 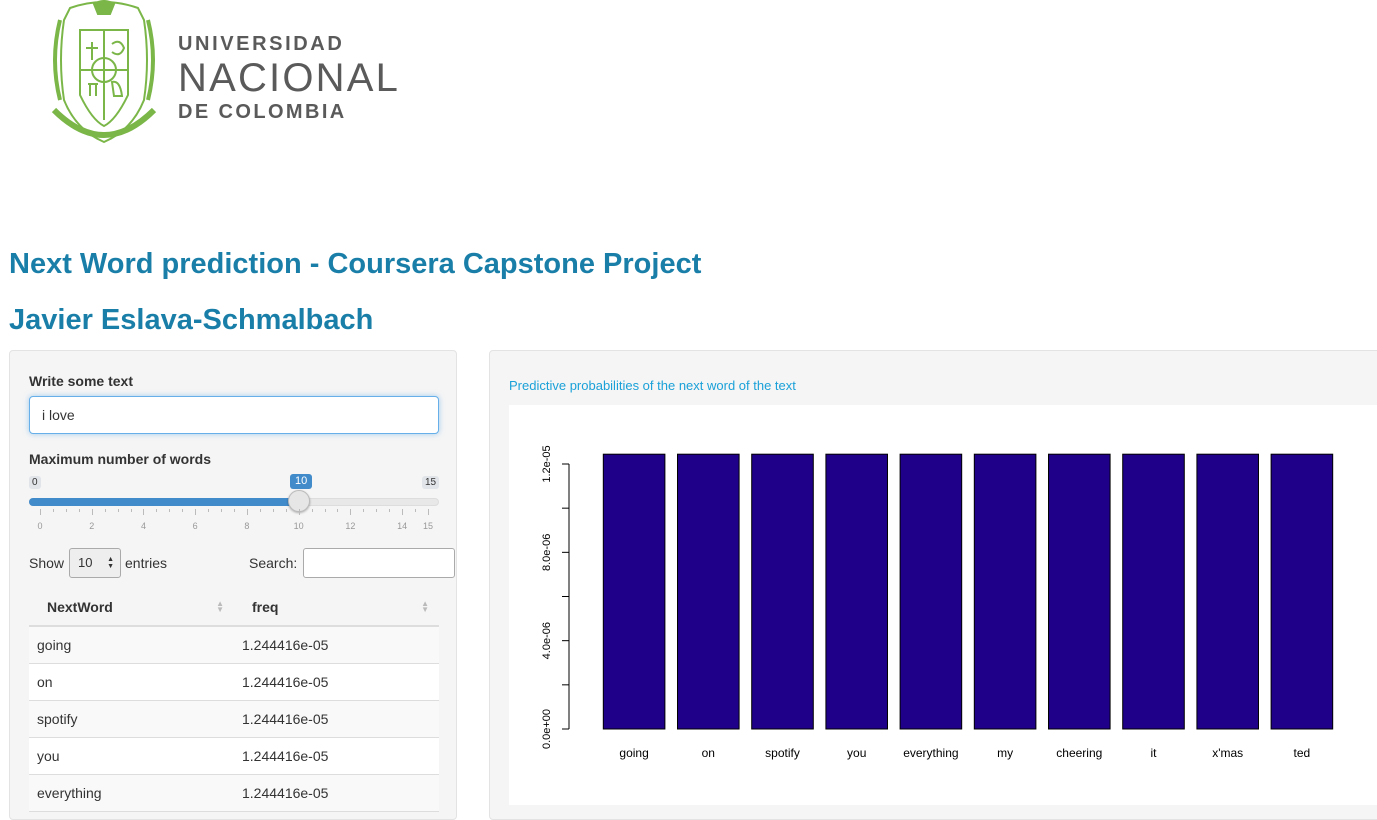 What do you see at coordinates (1227, 753) in the screenshot?
I see `chart-x-label: x'mas` at bounding box center [1227, 753].